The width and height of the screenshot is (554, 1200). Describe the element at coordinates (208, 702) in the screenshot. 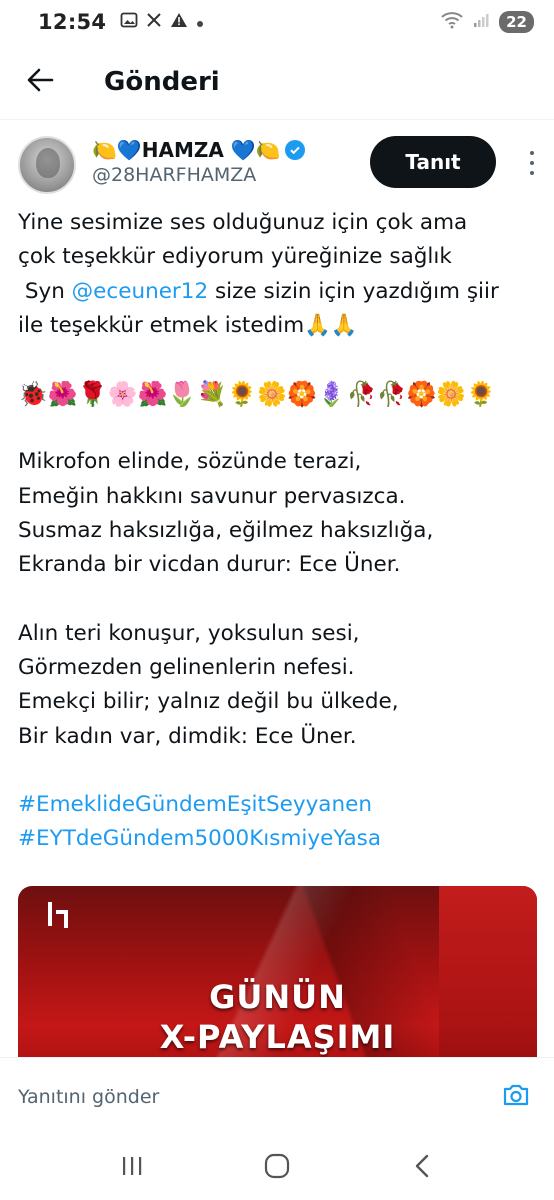

I see `poem-line: Emekçi bilir; yalnız değil bu ülkede,` at that location.